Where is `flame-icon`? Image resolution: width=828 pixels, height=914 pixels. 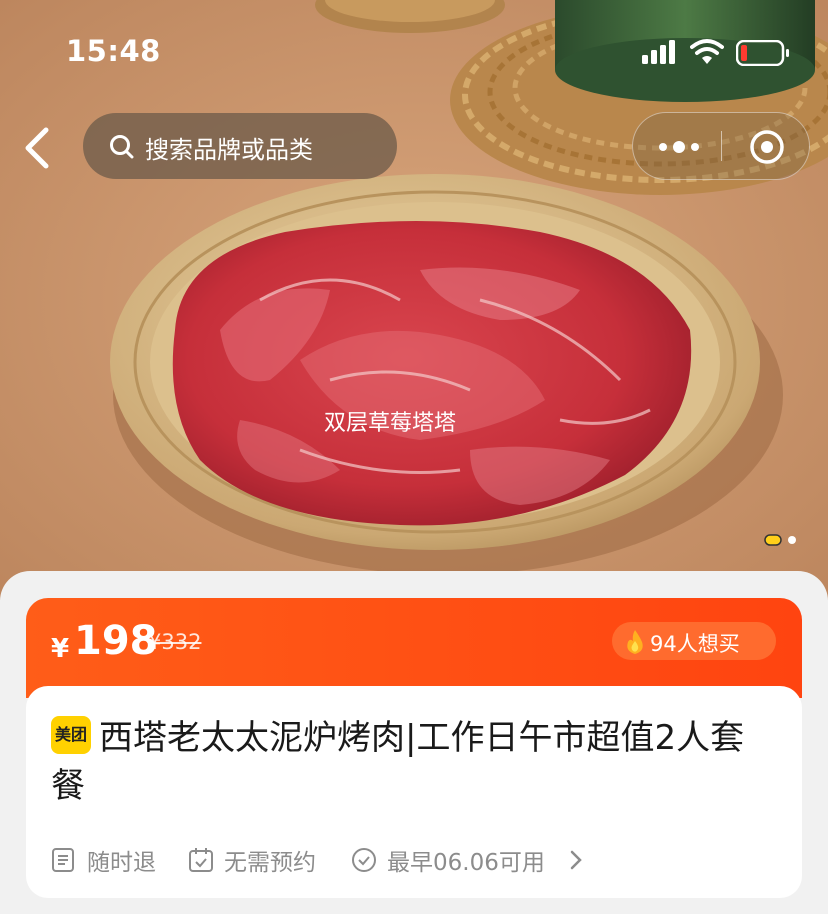
flame-icon is located at coordinates (635, 642).